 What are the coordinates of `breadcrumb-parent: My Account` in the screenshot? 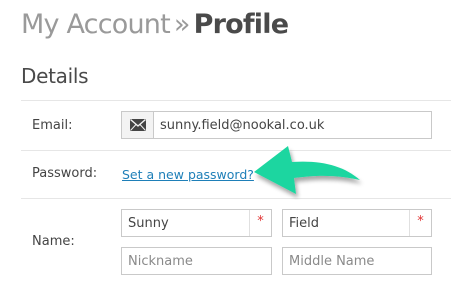 It's located at (96, 24).